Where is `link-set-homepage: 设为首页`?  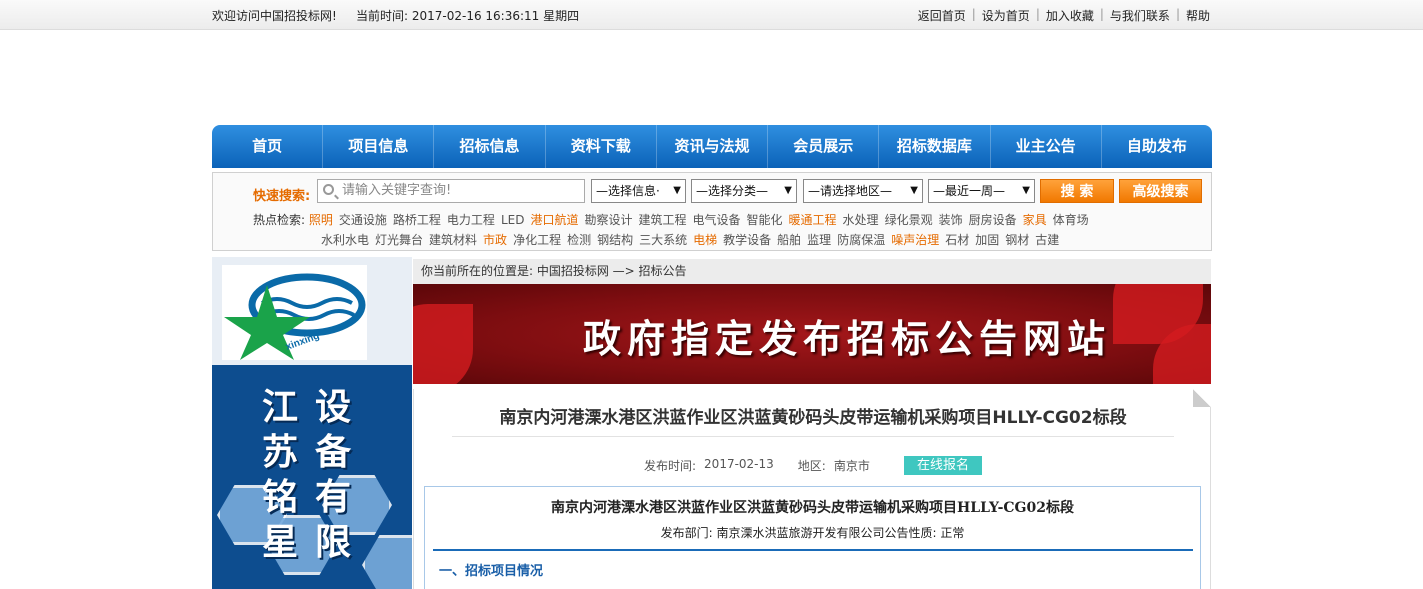 link-set-homepage: 设为首页 is located at coordinates (1006, 15).